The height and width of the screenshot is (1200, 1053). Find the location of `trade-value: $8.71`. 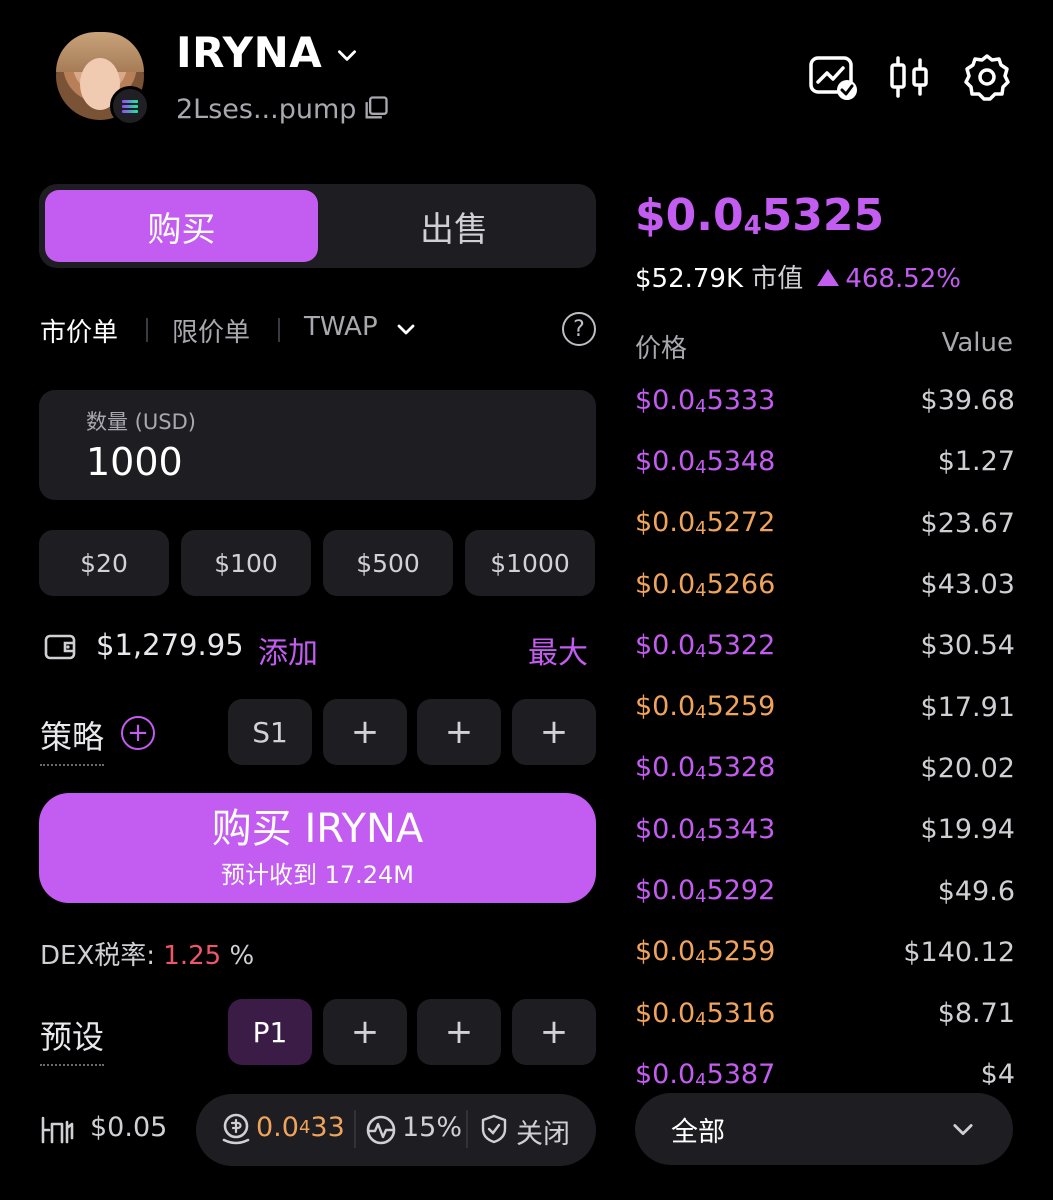

trade-value: $8.71 is located at coordinates (976, 1014).